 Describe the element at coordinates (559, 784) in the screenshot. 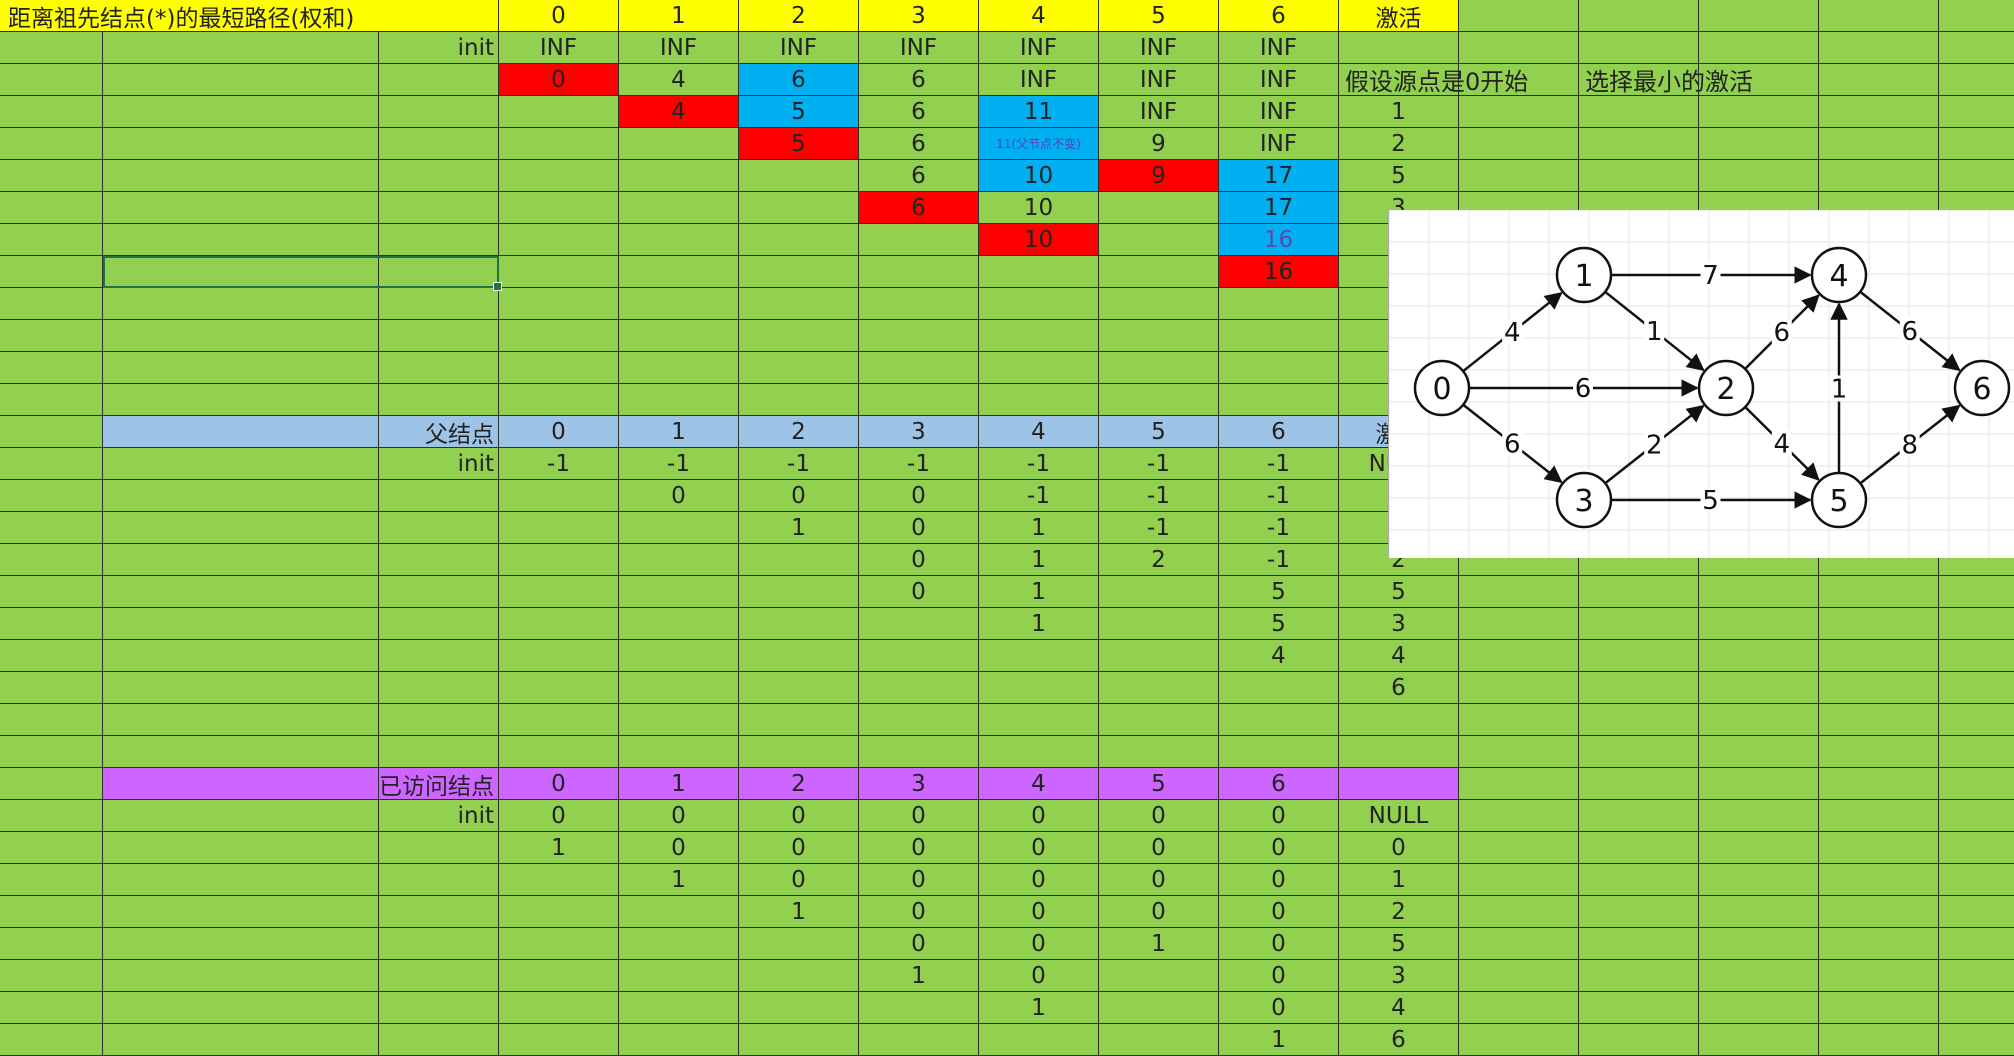

I see `visited_table-header-col: 0` at that location.